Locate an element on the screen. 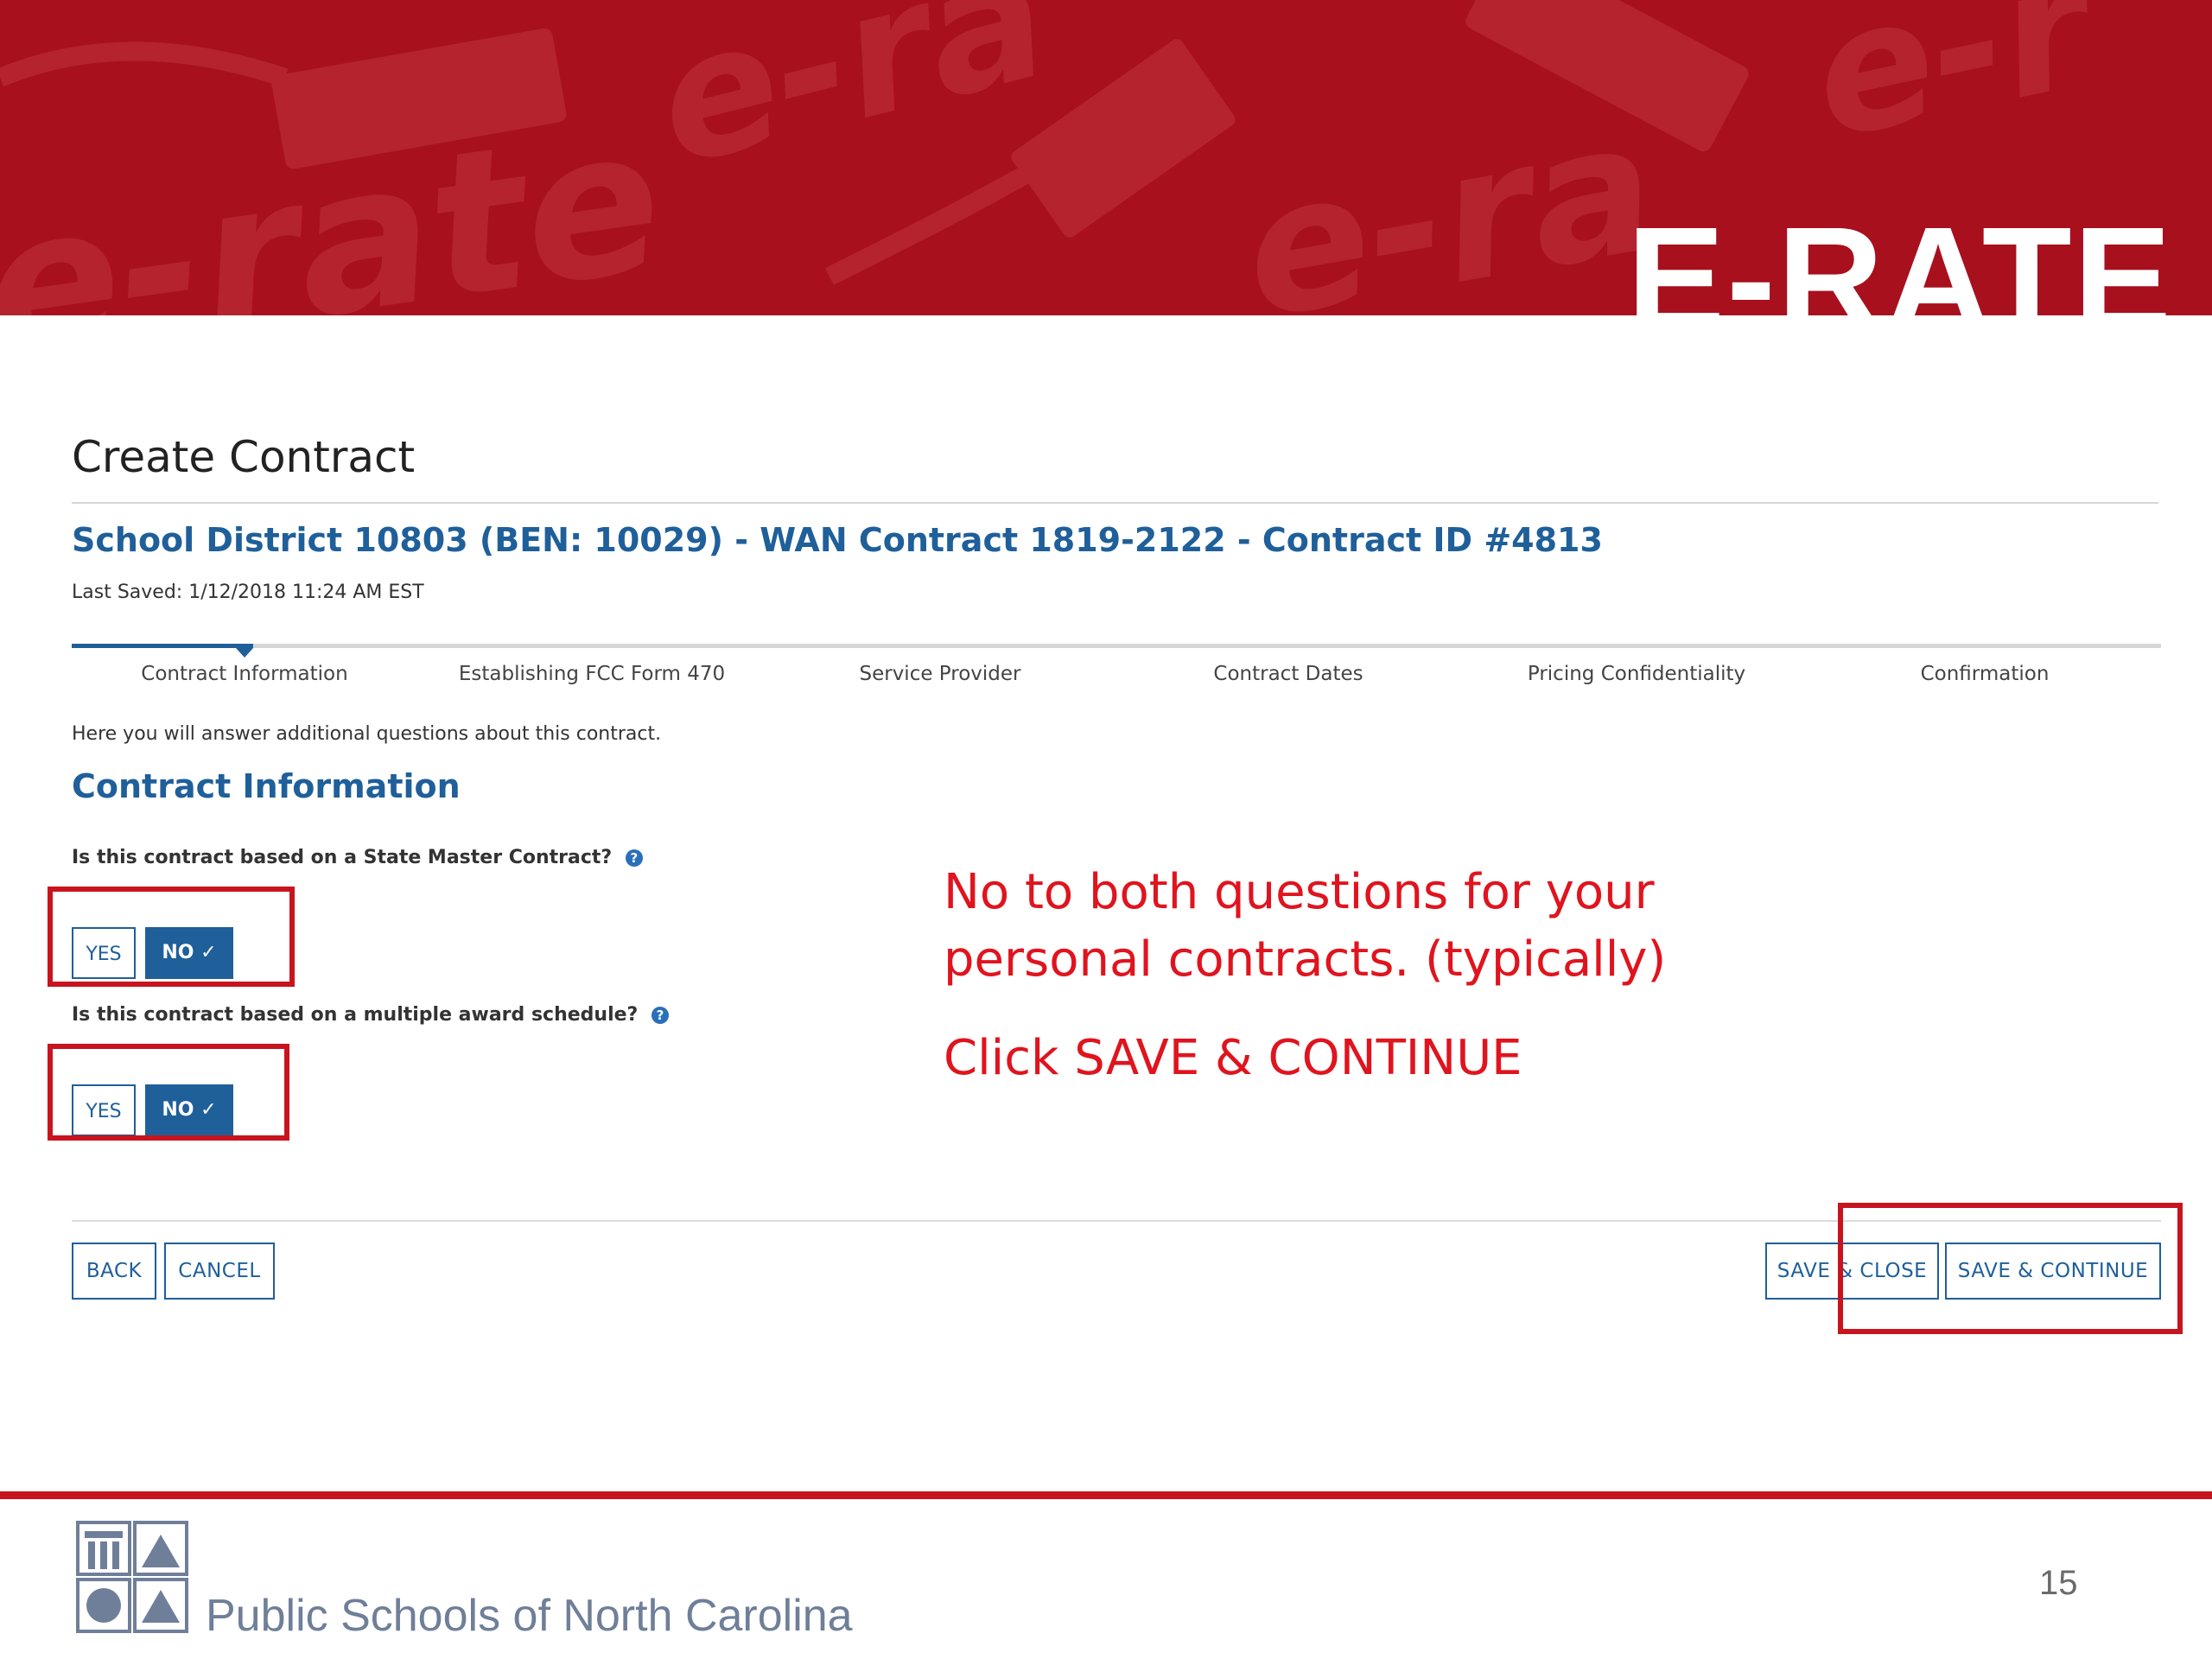 The width and height of the screenshot is (2212, 1659). stepper-track is located at coordinates (1116, 646).